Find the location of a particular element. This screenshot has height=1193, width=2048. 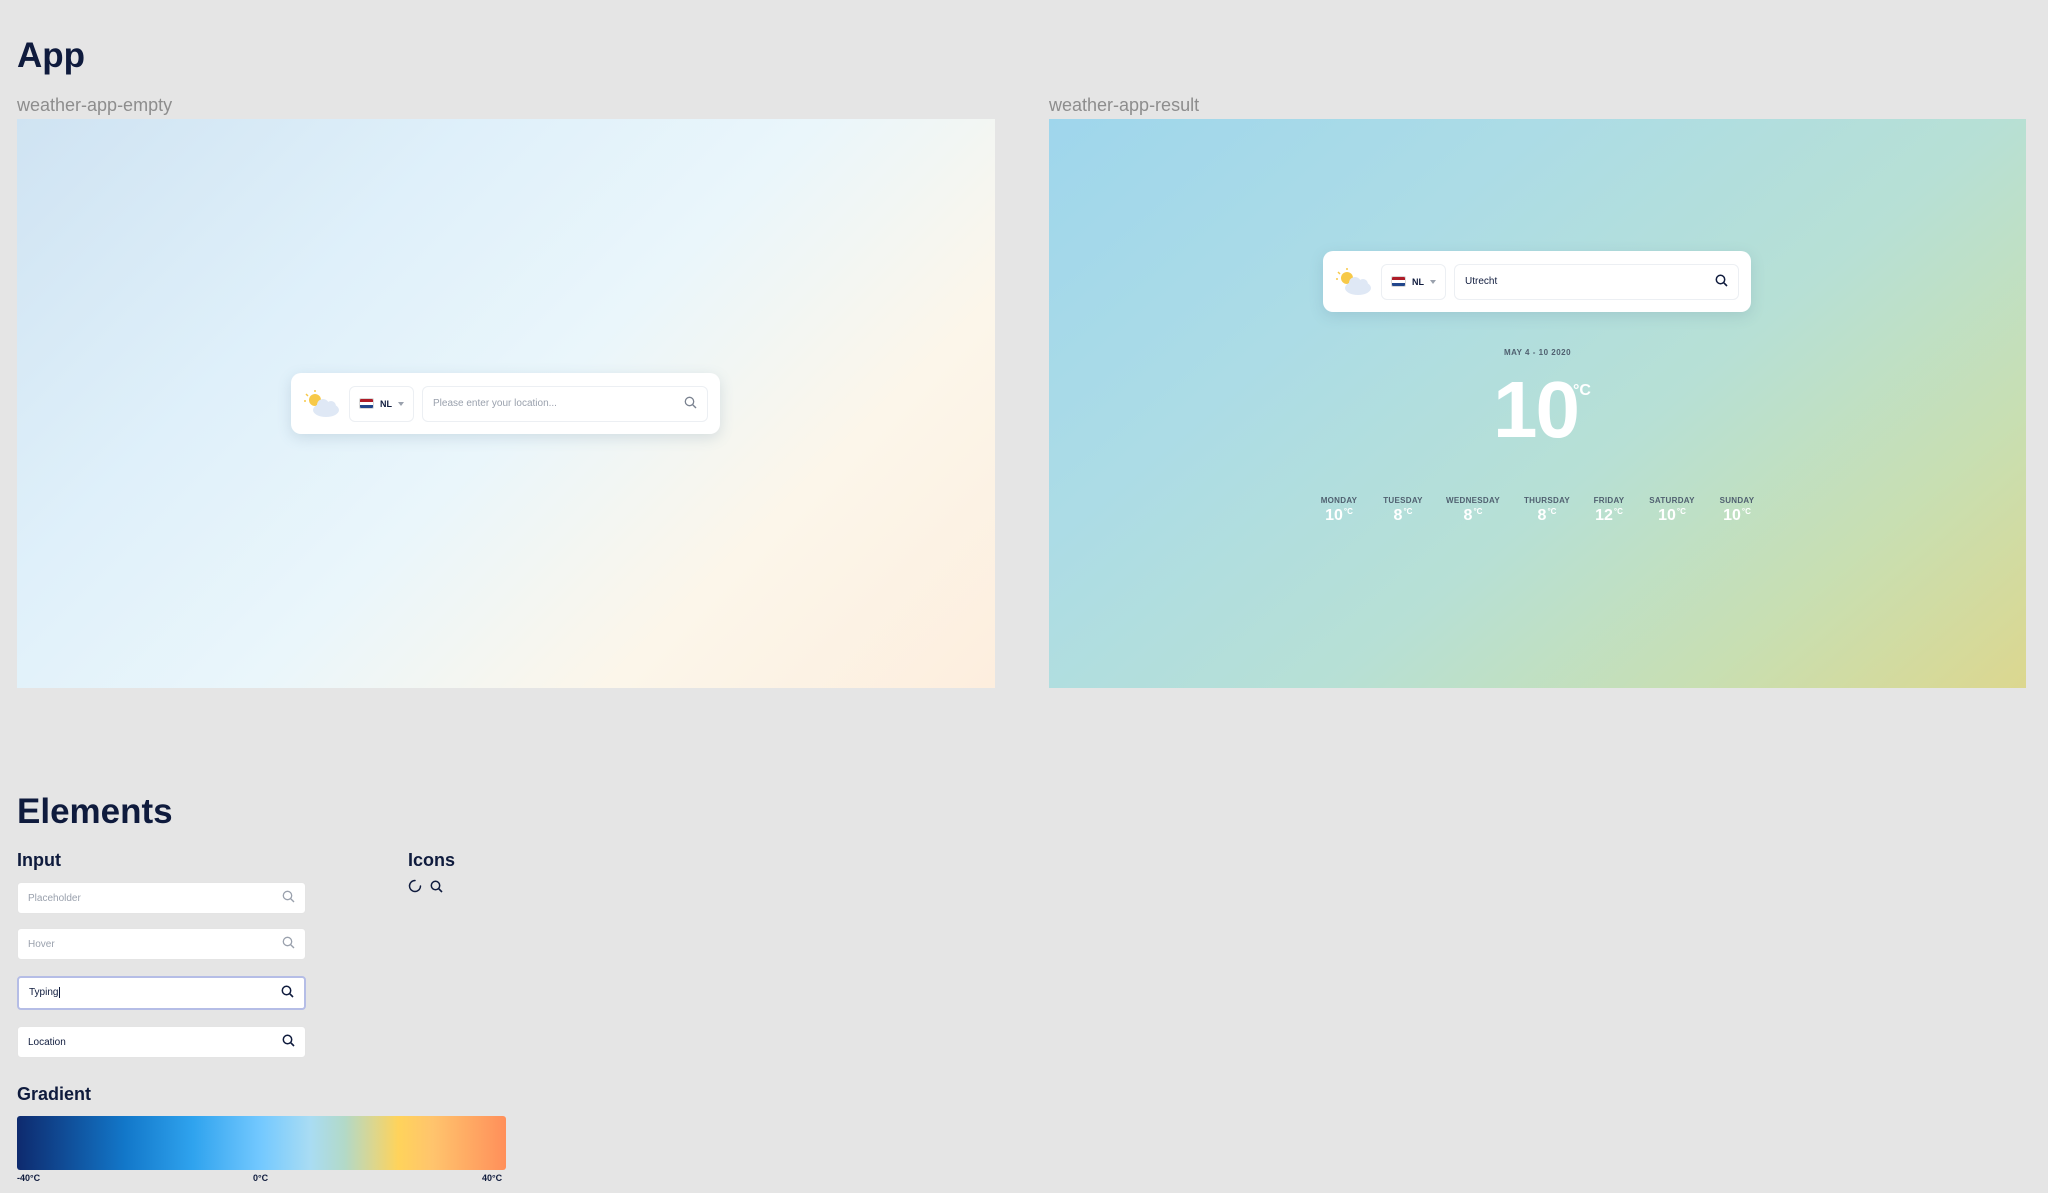

day-name: FRIDAY is located at coordinates (1609, 500).